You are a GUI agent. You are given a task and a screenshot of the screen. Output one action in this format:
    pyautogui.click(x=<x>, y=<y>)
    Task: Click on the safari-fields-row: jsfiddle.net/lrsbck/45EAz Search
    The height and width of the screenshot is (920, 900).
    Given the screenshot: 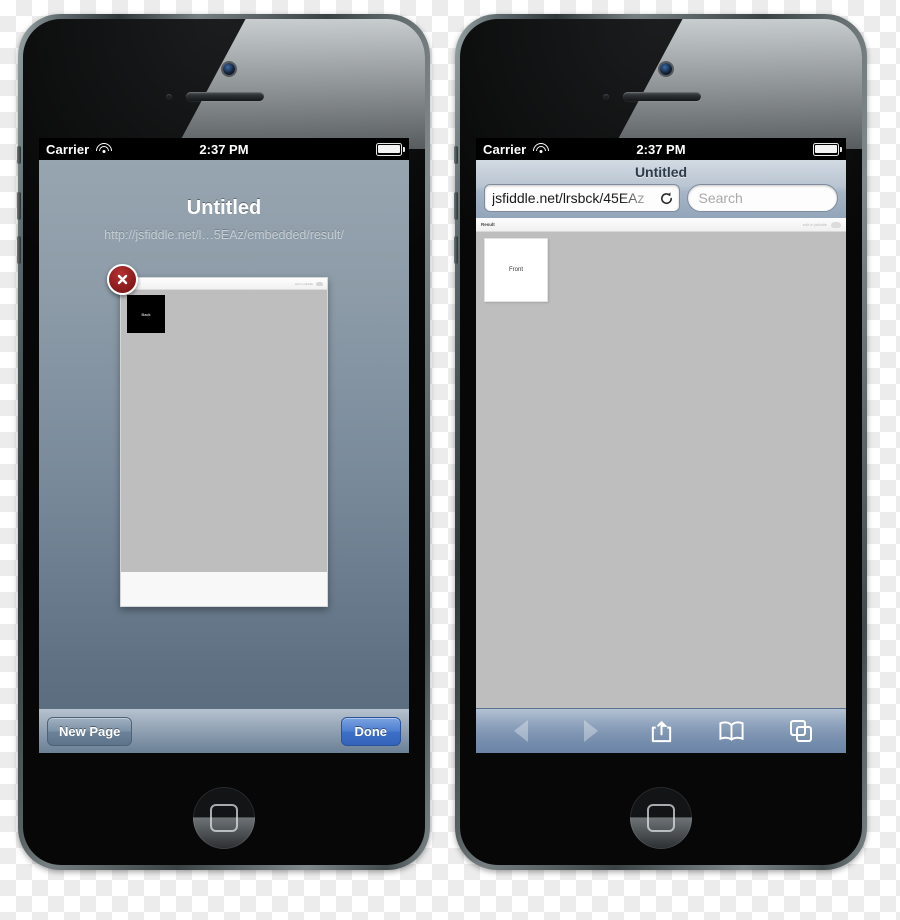 What is the action you would take?
    pyautogui.click(x=661, y=198)
    